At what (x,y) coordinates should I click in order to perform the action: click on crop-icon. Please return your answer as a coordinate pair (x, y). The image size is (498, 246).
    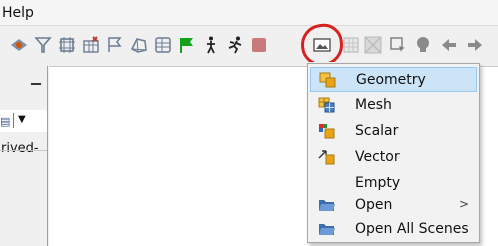
    Looking at the image, I should click on (67, 45).